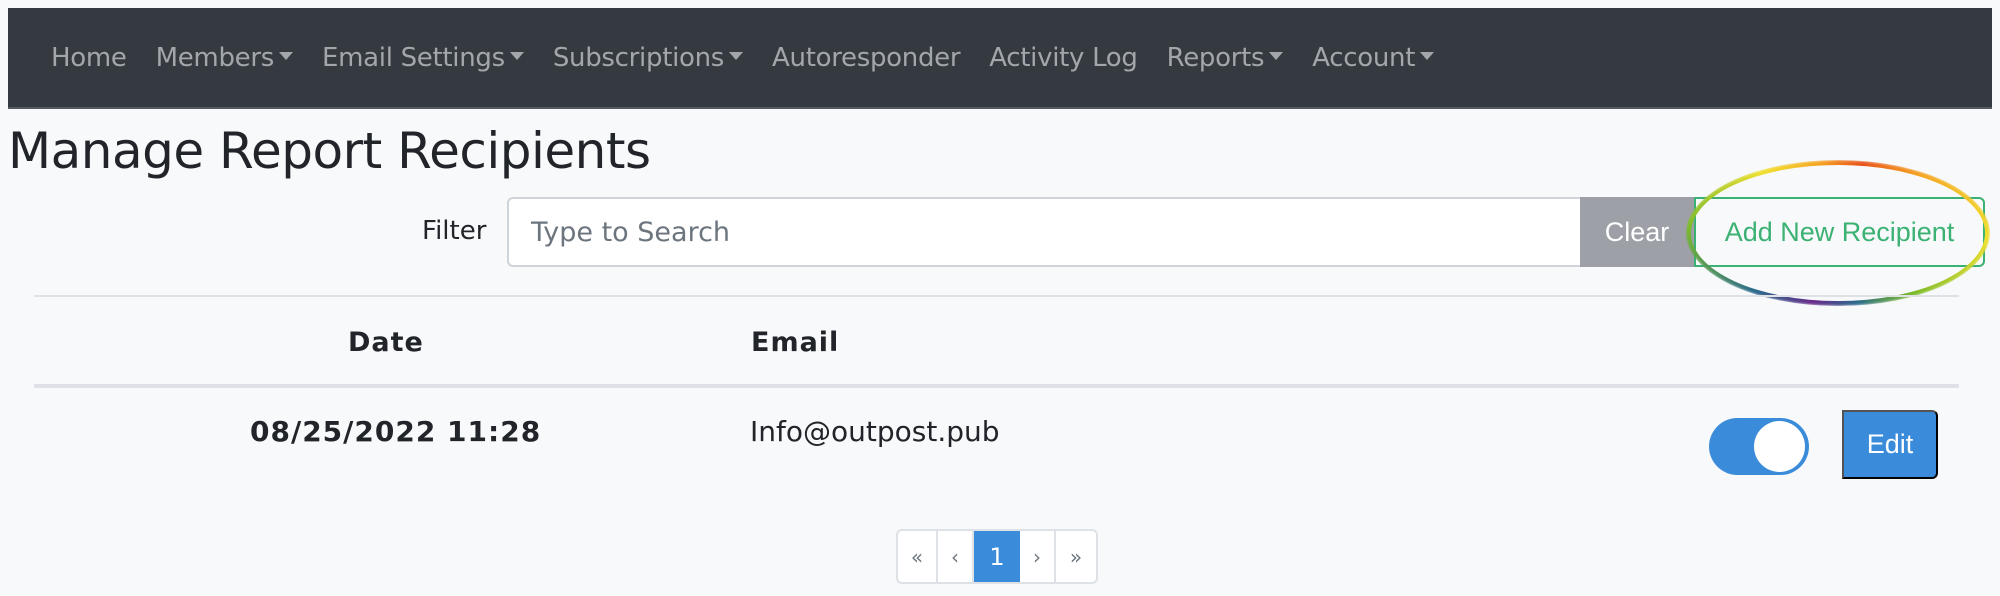 Image resolution: width=2000 pixels, height=596 pixels. Describe the element at coordinates (215, 57) in the screenshot. I see `nav-members-label: Members` at that location.